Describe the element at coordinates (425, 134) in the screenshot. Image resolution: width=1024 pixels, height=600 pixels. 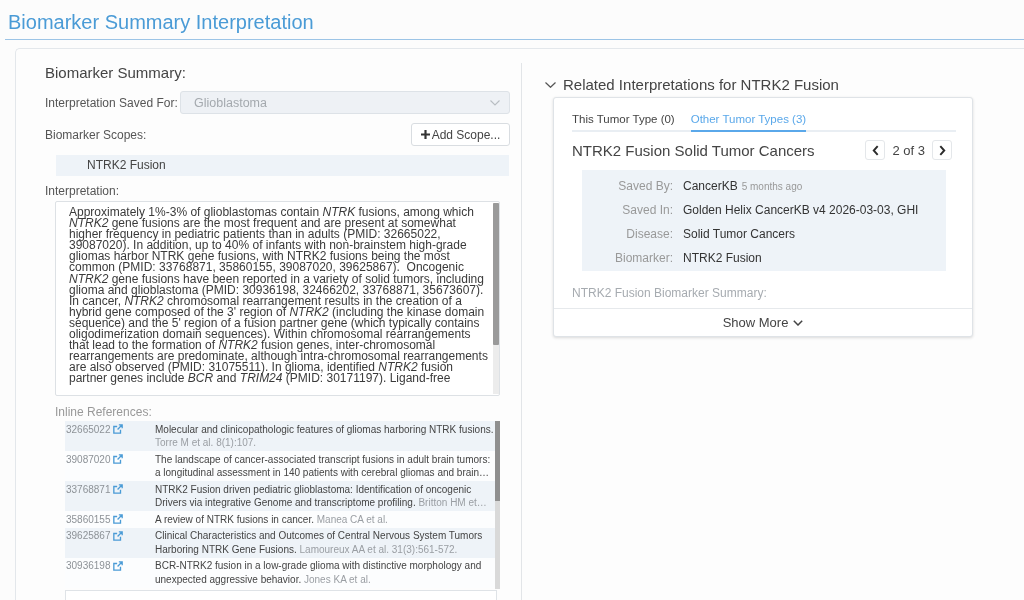
I see `plus-icon` at that location.